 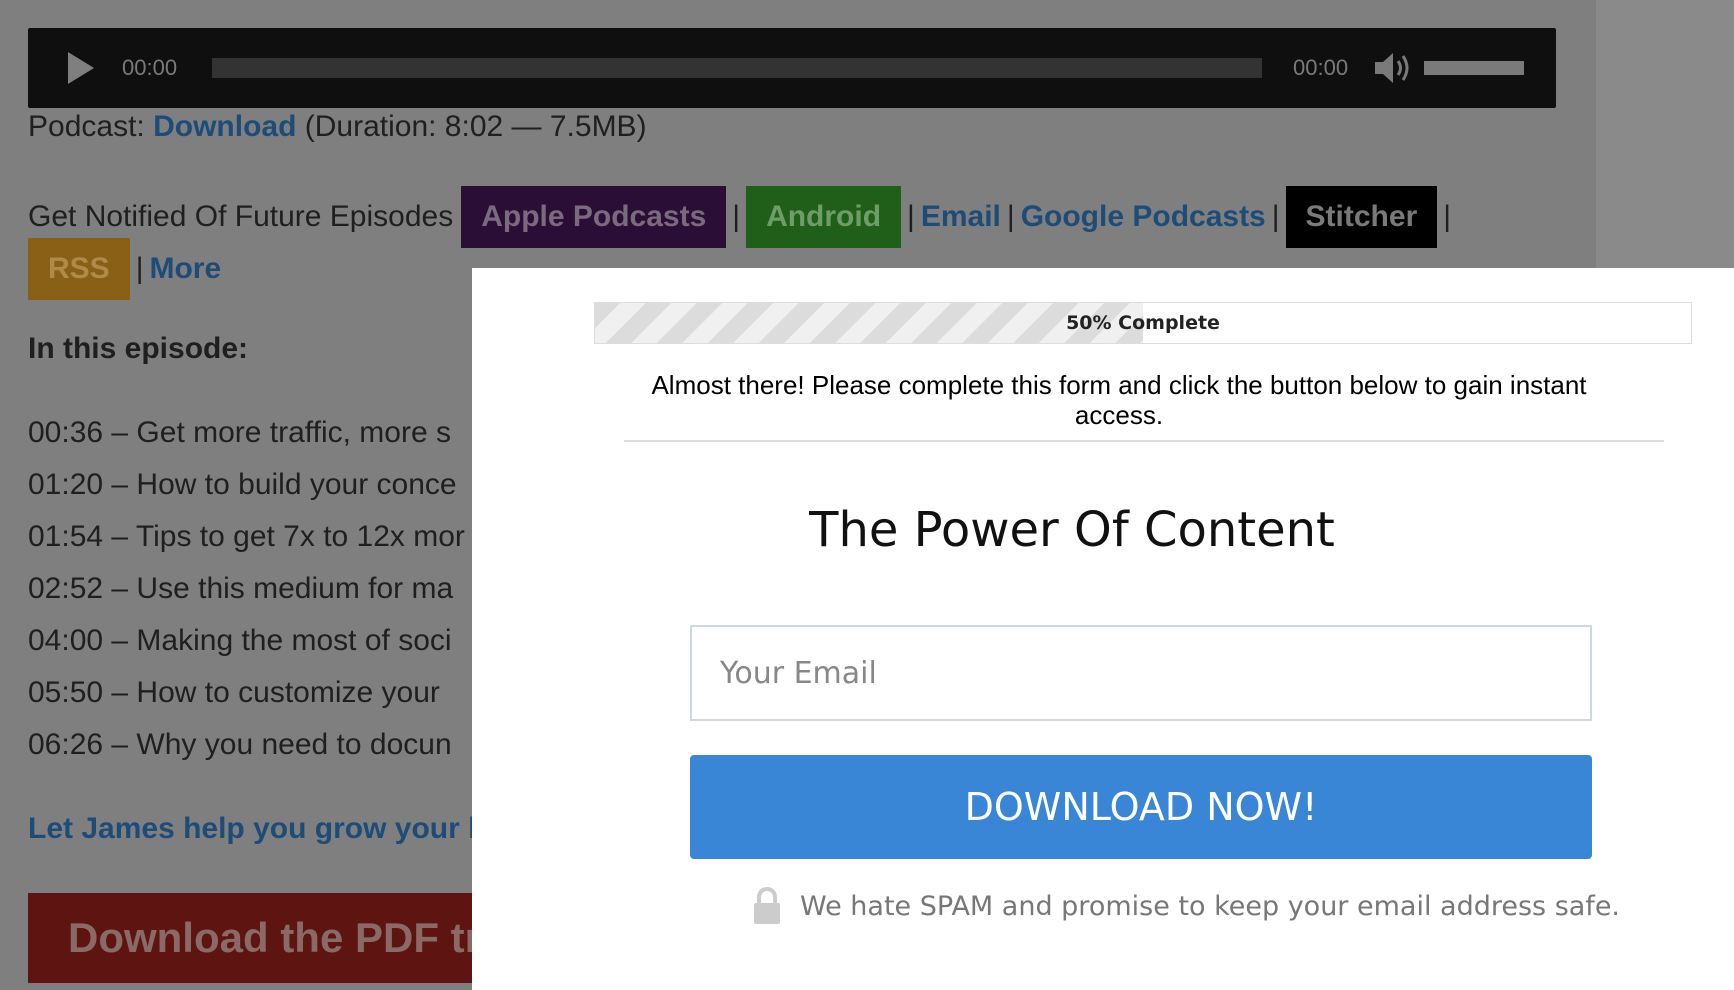 I want to click on rss-button: RSS, so click(x=79, y=269).